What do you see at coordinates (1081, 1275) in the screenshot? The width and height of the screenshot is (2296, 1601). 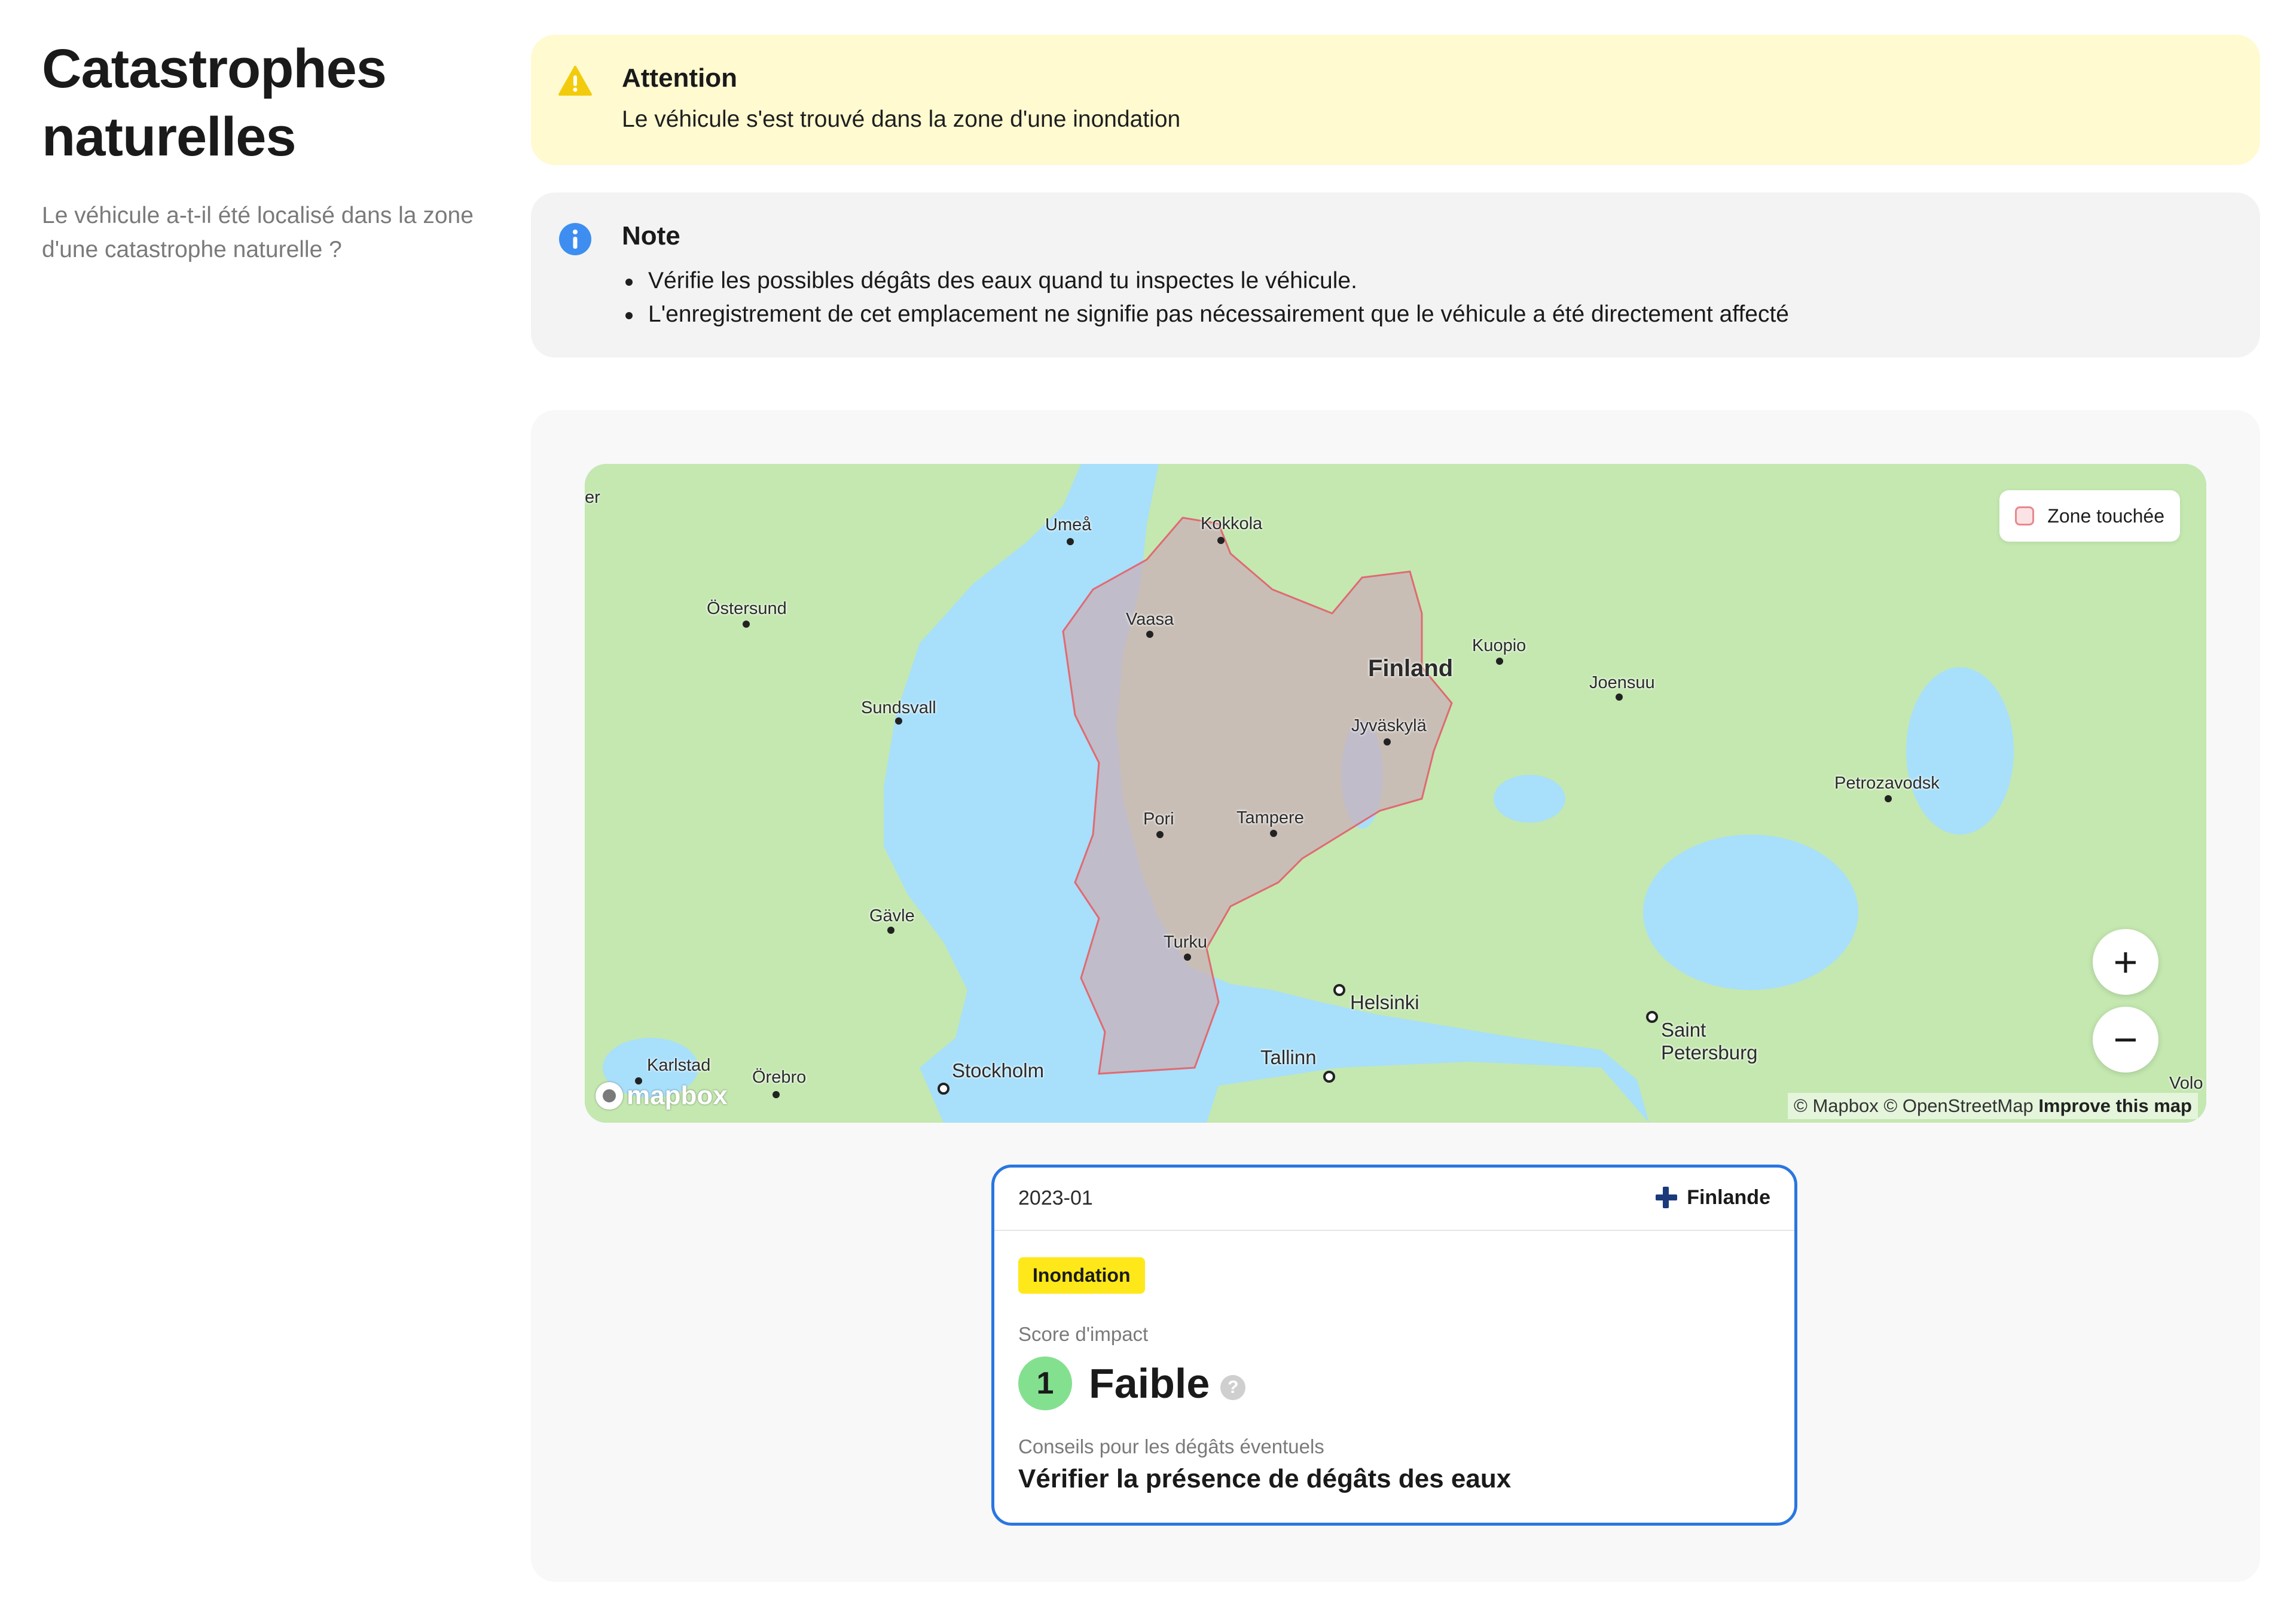 I see `event-type-badge: Inondation` at bounding box center [1081, 1275].